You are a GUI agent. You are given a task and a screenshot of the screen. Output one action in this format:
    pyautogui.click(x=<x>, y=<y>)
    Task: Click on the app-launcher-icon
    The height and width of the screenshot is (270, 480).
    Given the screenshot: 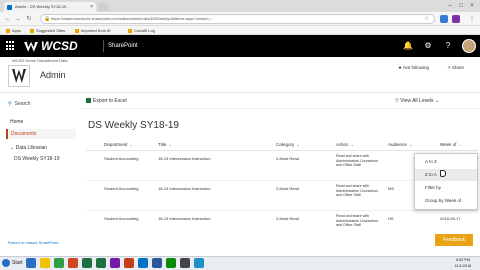 What is the action you would take?
    pyautogui.click(x=11, y=46)
    